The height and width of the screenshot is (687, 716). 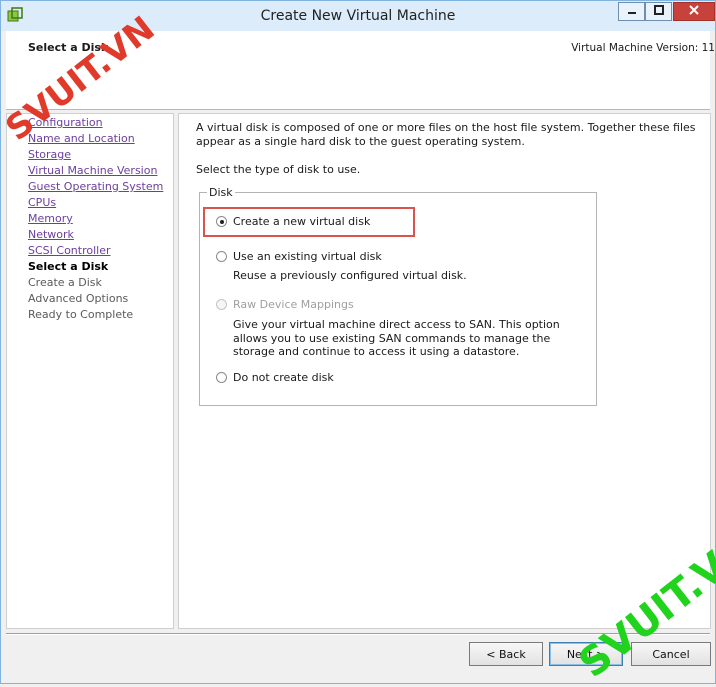 I want to click on close-button, so click(x=694, y=11).